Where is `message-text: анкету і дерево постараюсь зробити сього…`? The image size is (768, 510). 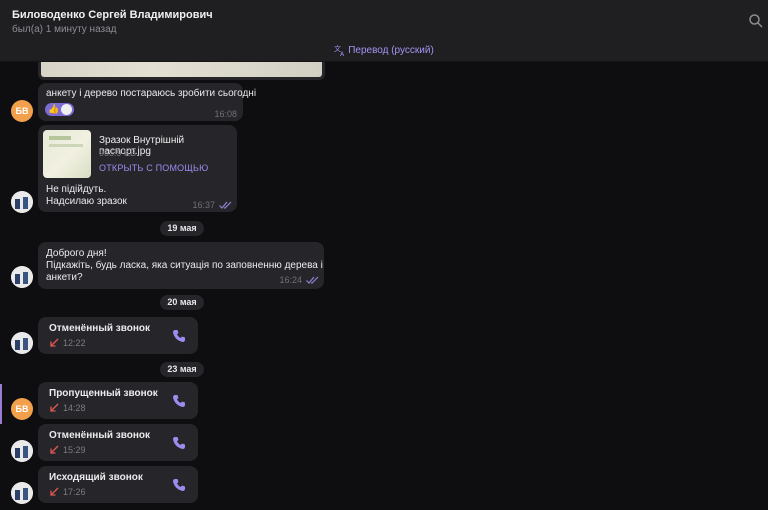
message-text: анкету і дерево постараюсь зробити сього… is located at coordinates (151, 93).